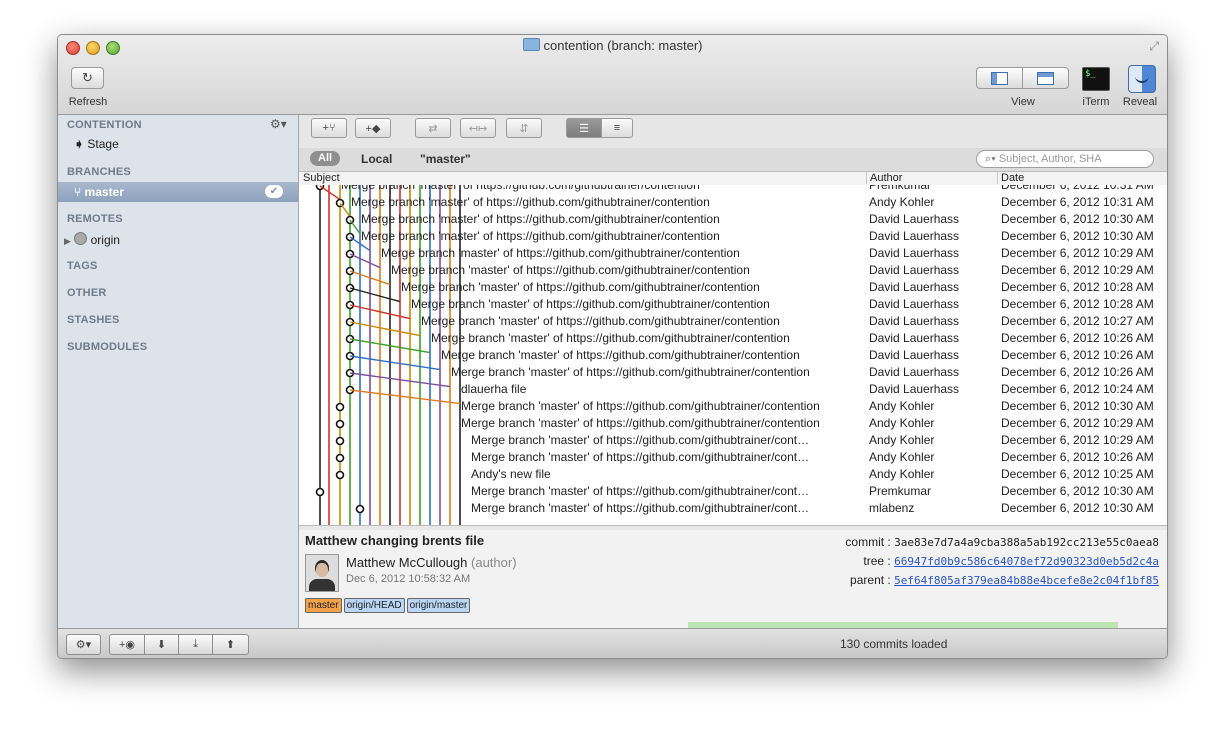  Describe the element at coordinates (1142, 79) in the screenshot. I see `reveal-in-finder-button` at that location.